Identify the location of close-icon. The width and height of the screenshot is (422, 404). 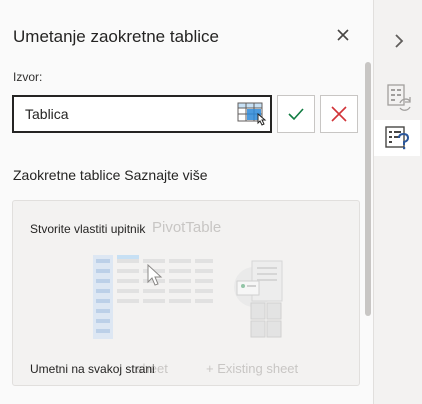
(343, 35).